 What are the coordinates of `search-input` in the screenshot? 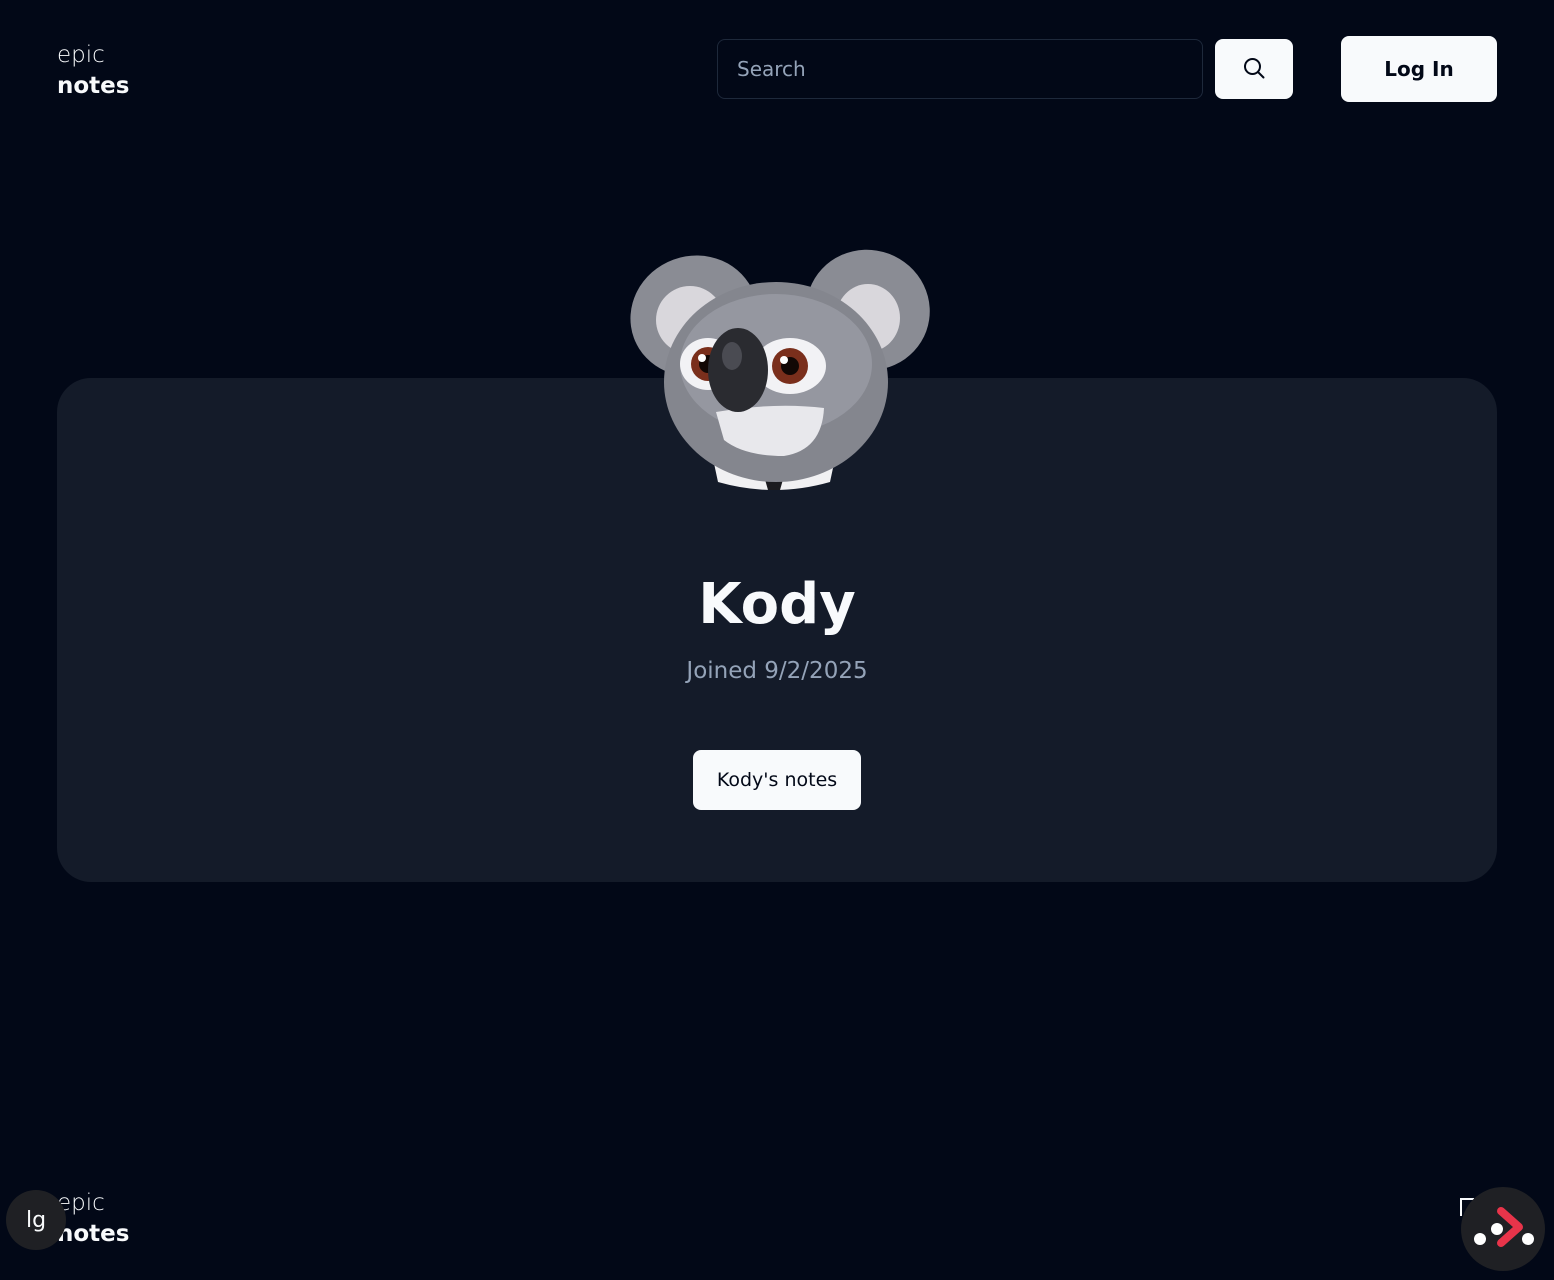 It's located at (960, 69).